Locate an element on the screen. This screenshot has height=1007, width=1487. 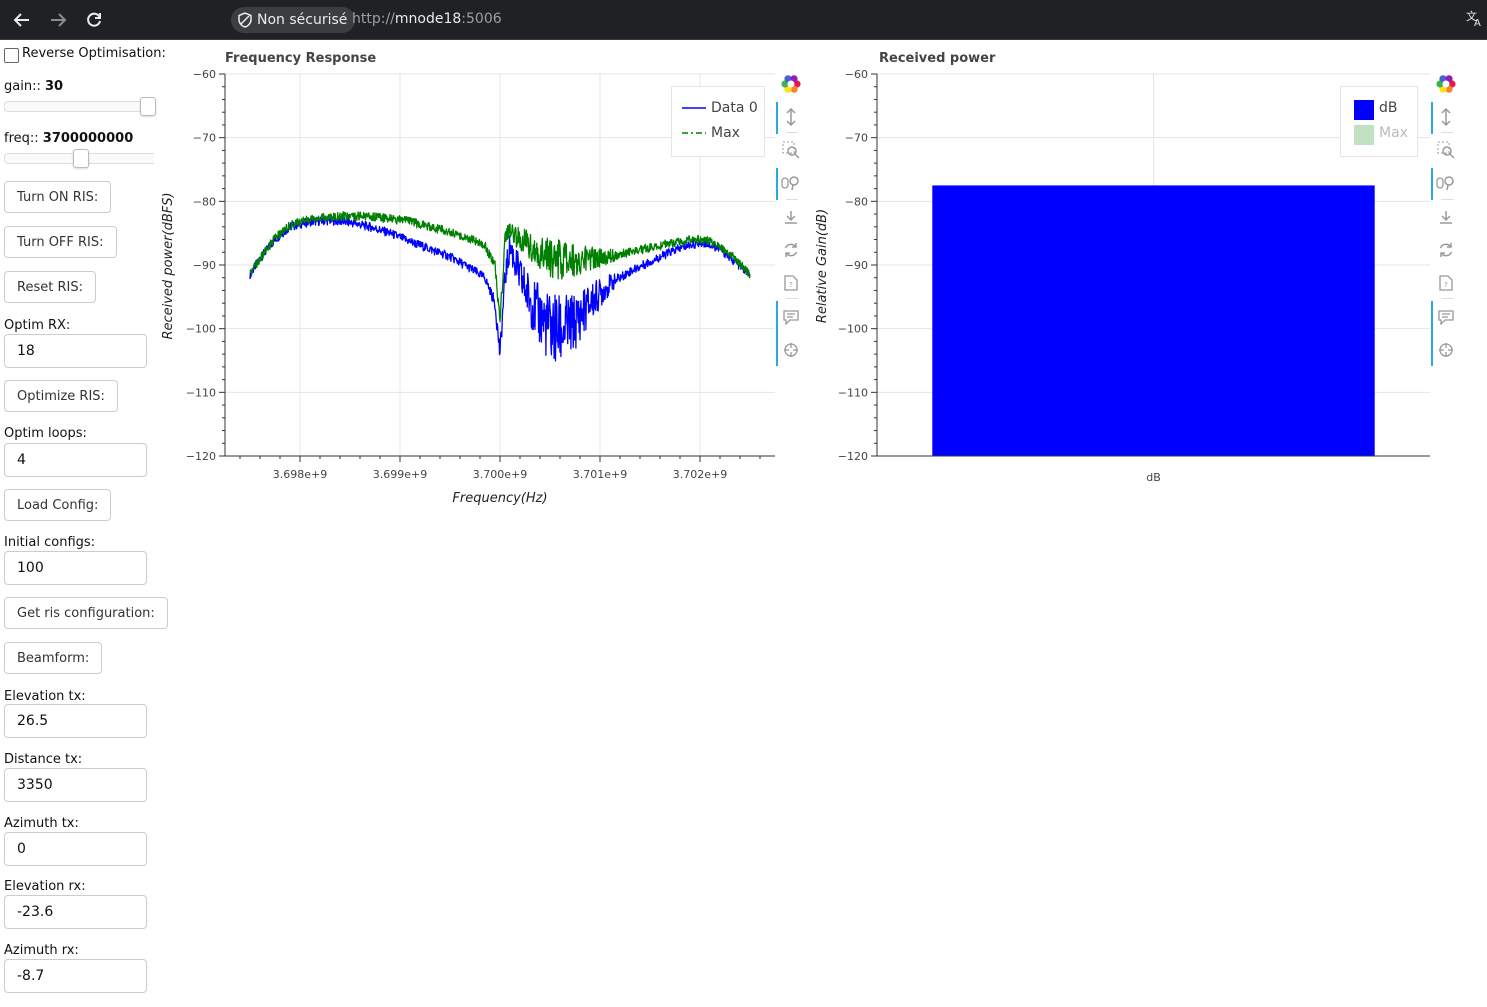
distance-tx-label: Distance tx: is located at coordinates (43, 759).